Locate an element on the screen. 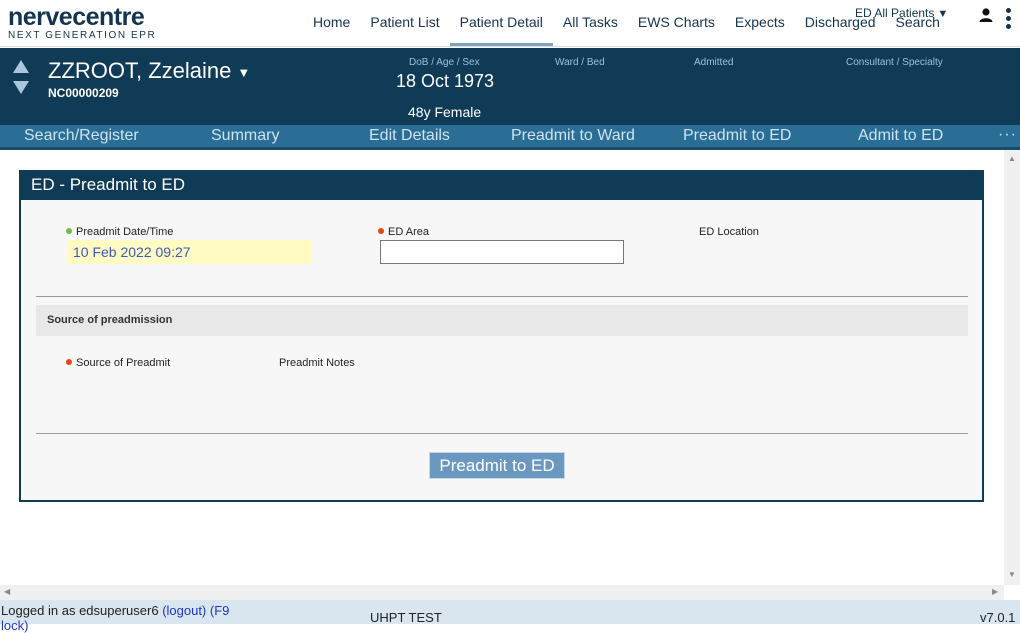  nav-expects: Expects is located at coordinates (760, 23).